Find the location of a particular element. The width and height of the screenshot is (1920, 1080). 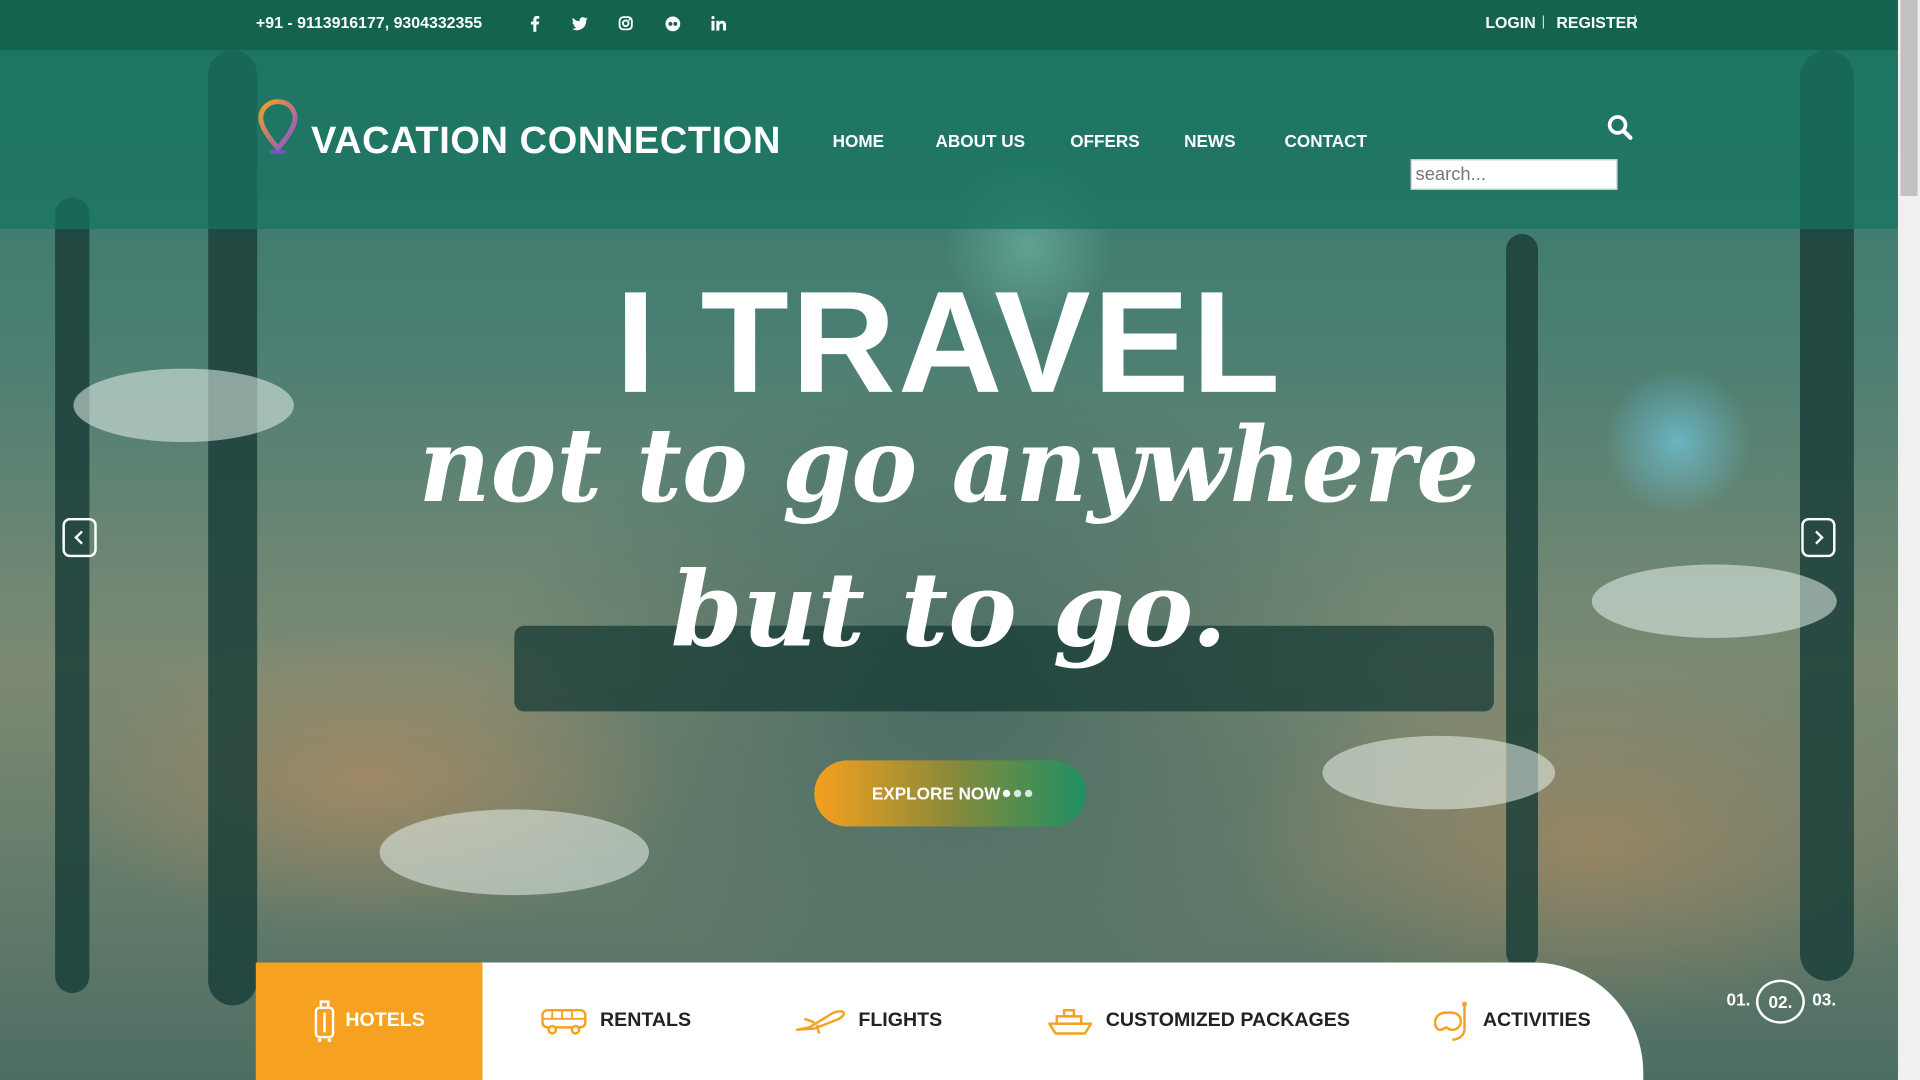

register-link: REGISTER is located at coordinates (1596, 22).